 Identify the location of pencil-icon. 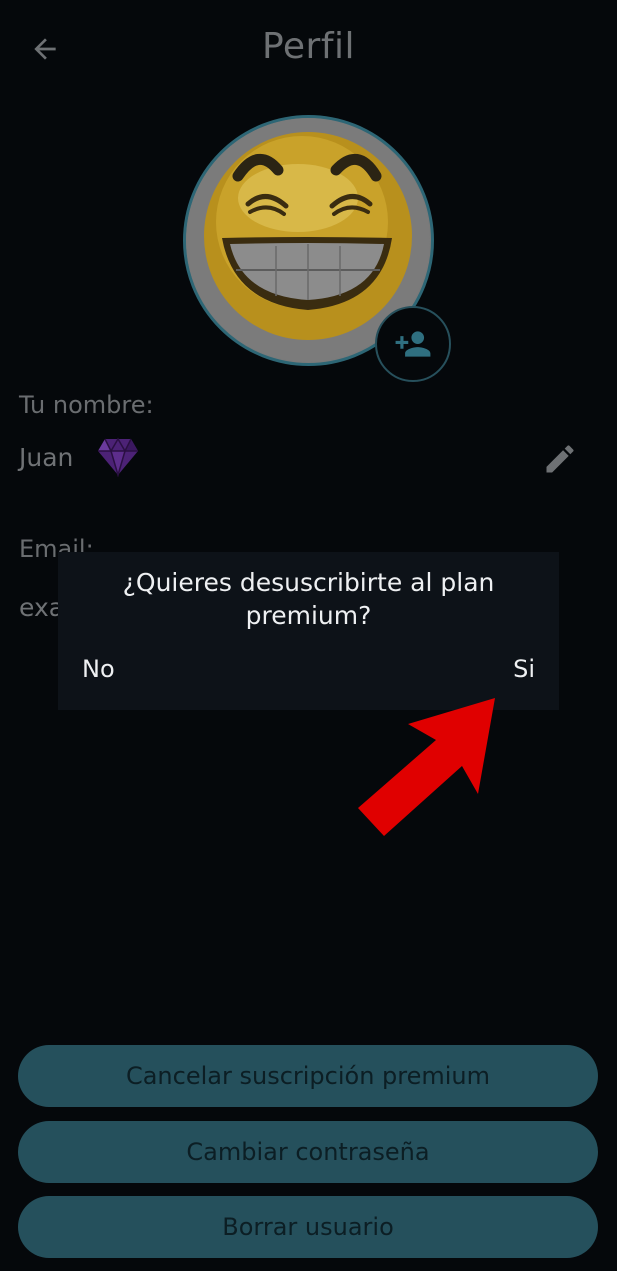
(560, 459).